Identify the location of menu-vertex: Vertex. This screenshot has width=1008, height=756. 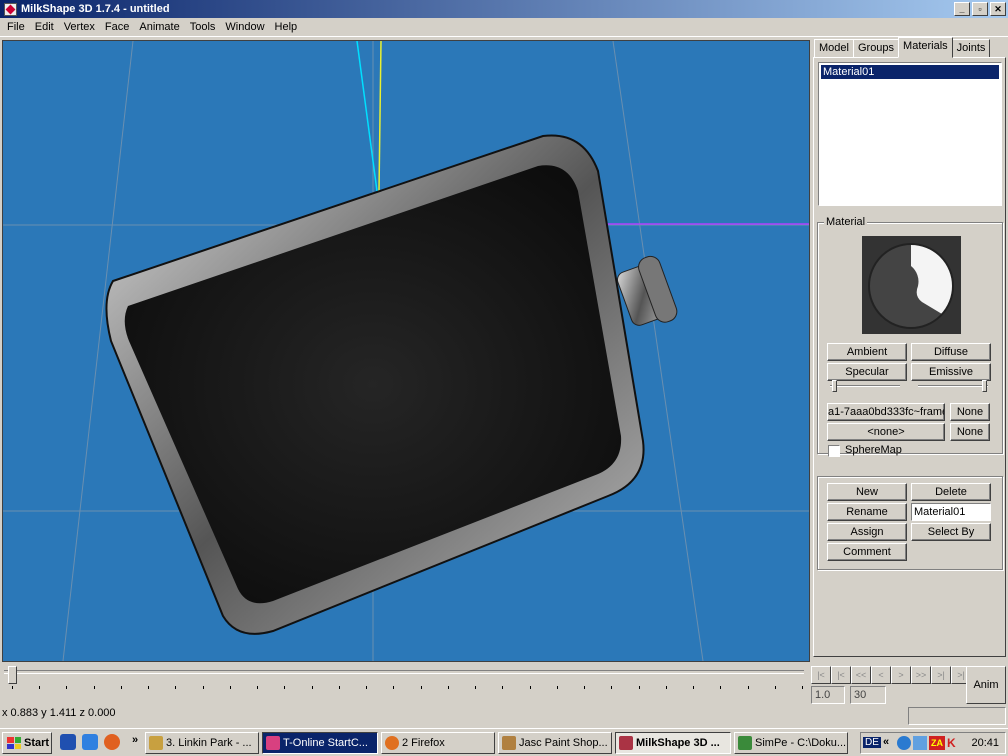
(79, 27).